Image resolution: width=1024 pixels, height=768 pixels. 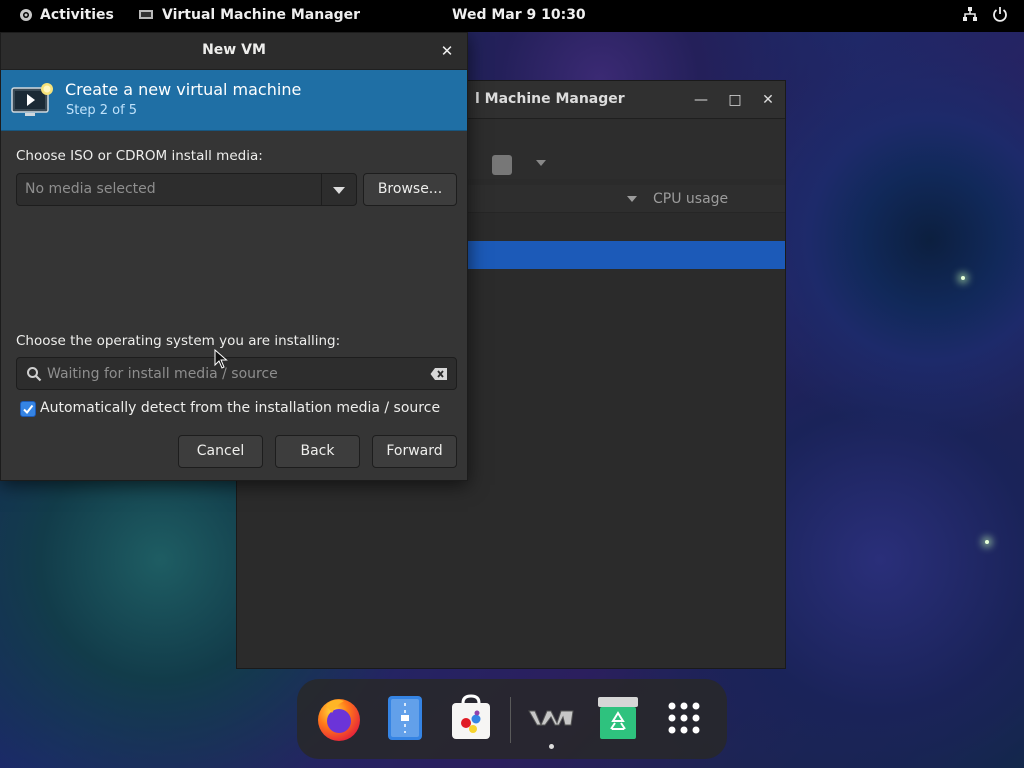 I want to click on combo-divider, so click(x=321, y=189).